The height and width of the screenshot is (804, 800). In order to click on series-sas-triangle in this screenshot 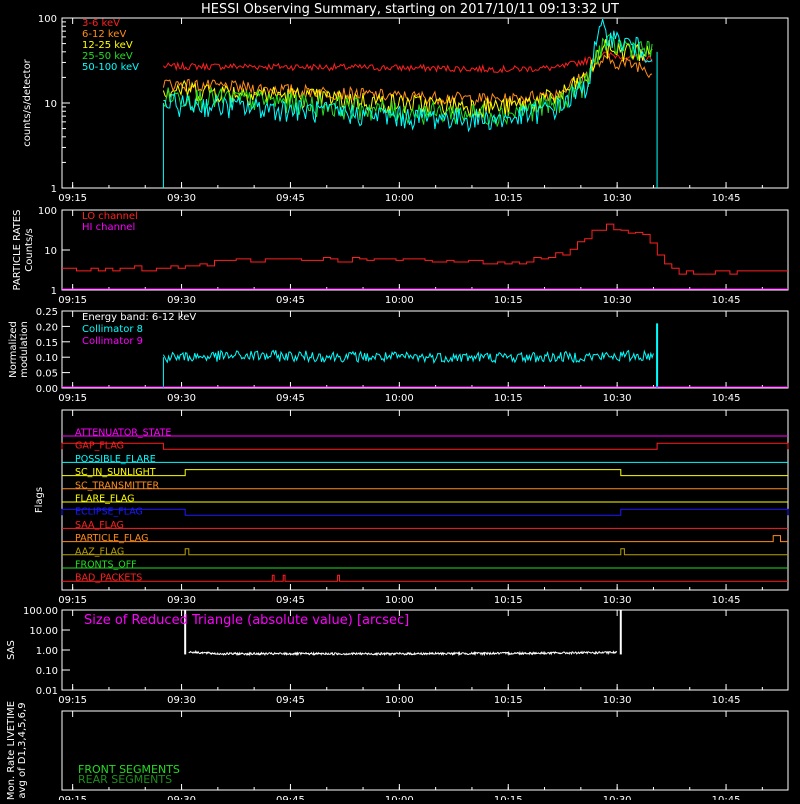, I will do `click(403, 653)`.